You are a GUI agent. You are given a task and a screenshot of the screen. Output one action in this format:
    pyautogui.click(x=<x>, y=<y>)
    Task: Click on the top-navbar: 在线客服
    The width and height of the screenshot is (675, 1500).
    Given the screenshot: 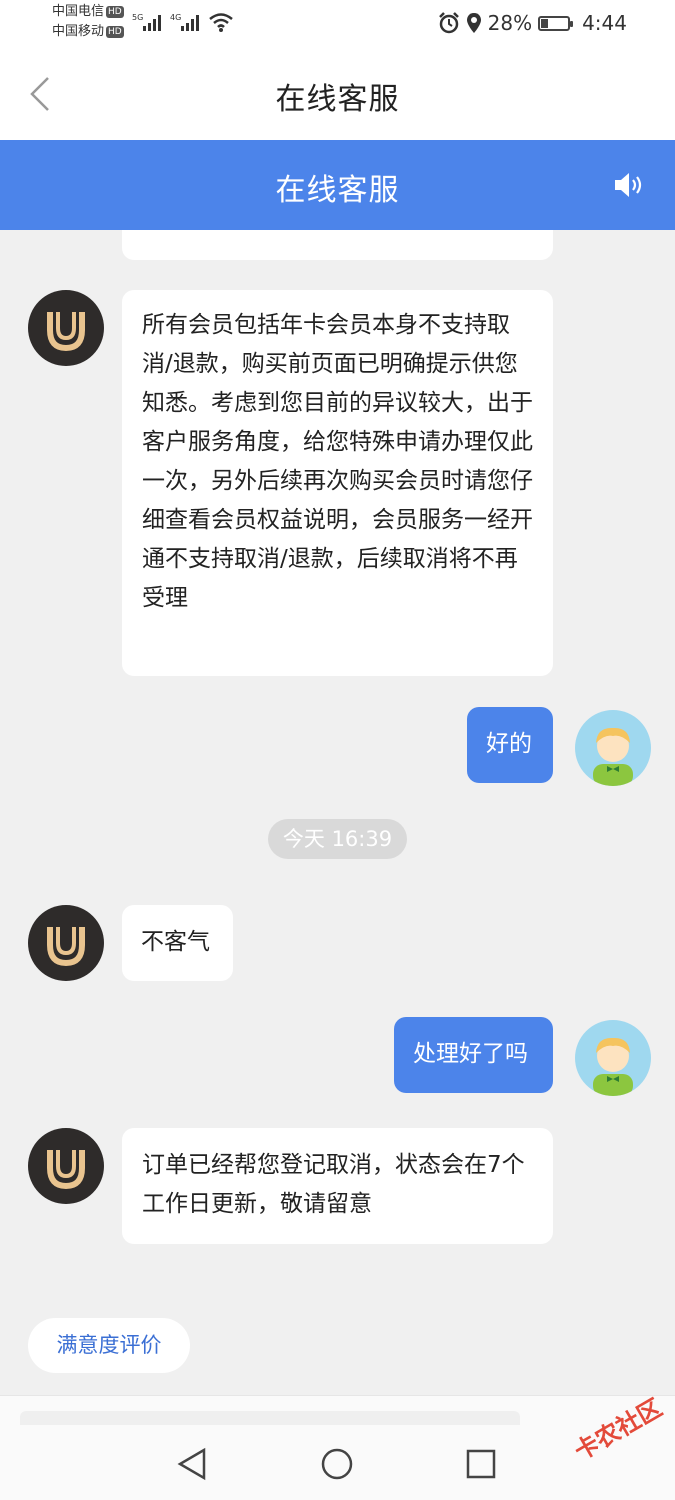 What is the action you would take?
    pyautogui.click(x=337, y=94)
    